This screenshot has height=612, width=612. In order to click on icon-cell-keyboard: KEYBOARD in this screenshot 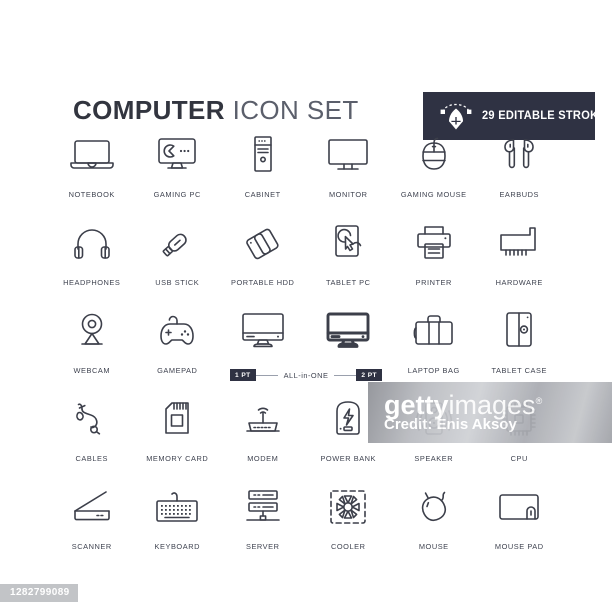, I will do `click(178, 522)`.